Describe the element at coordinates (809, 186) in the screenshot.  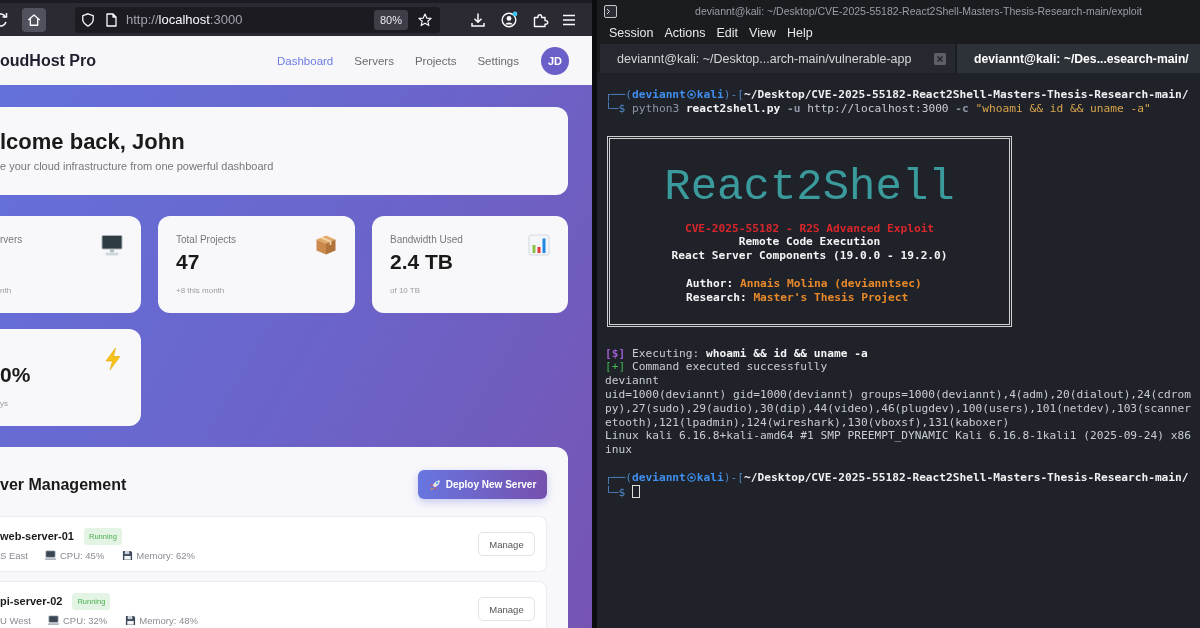
I see `banner-art: React2Shell` at that location.